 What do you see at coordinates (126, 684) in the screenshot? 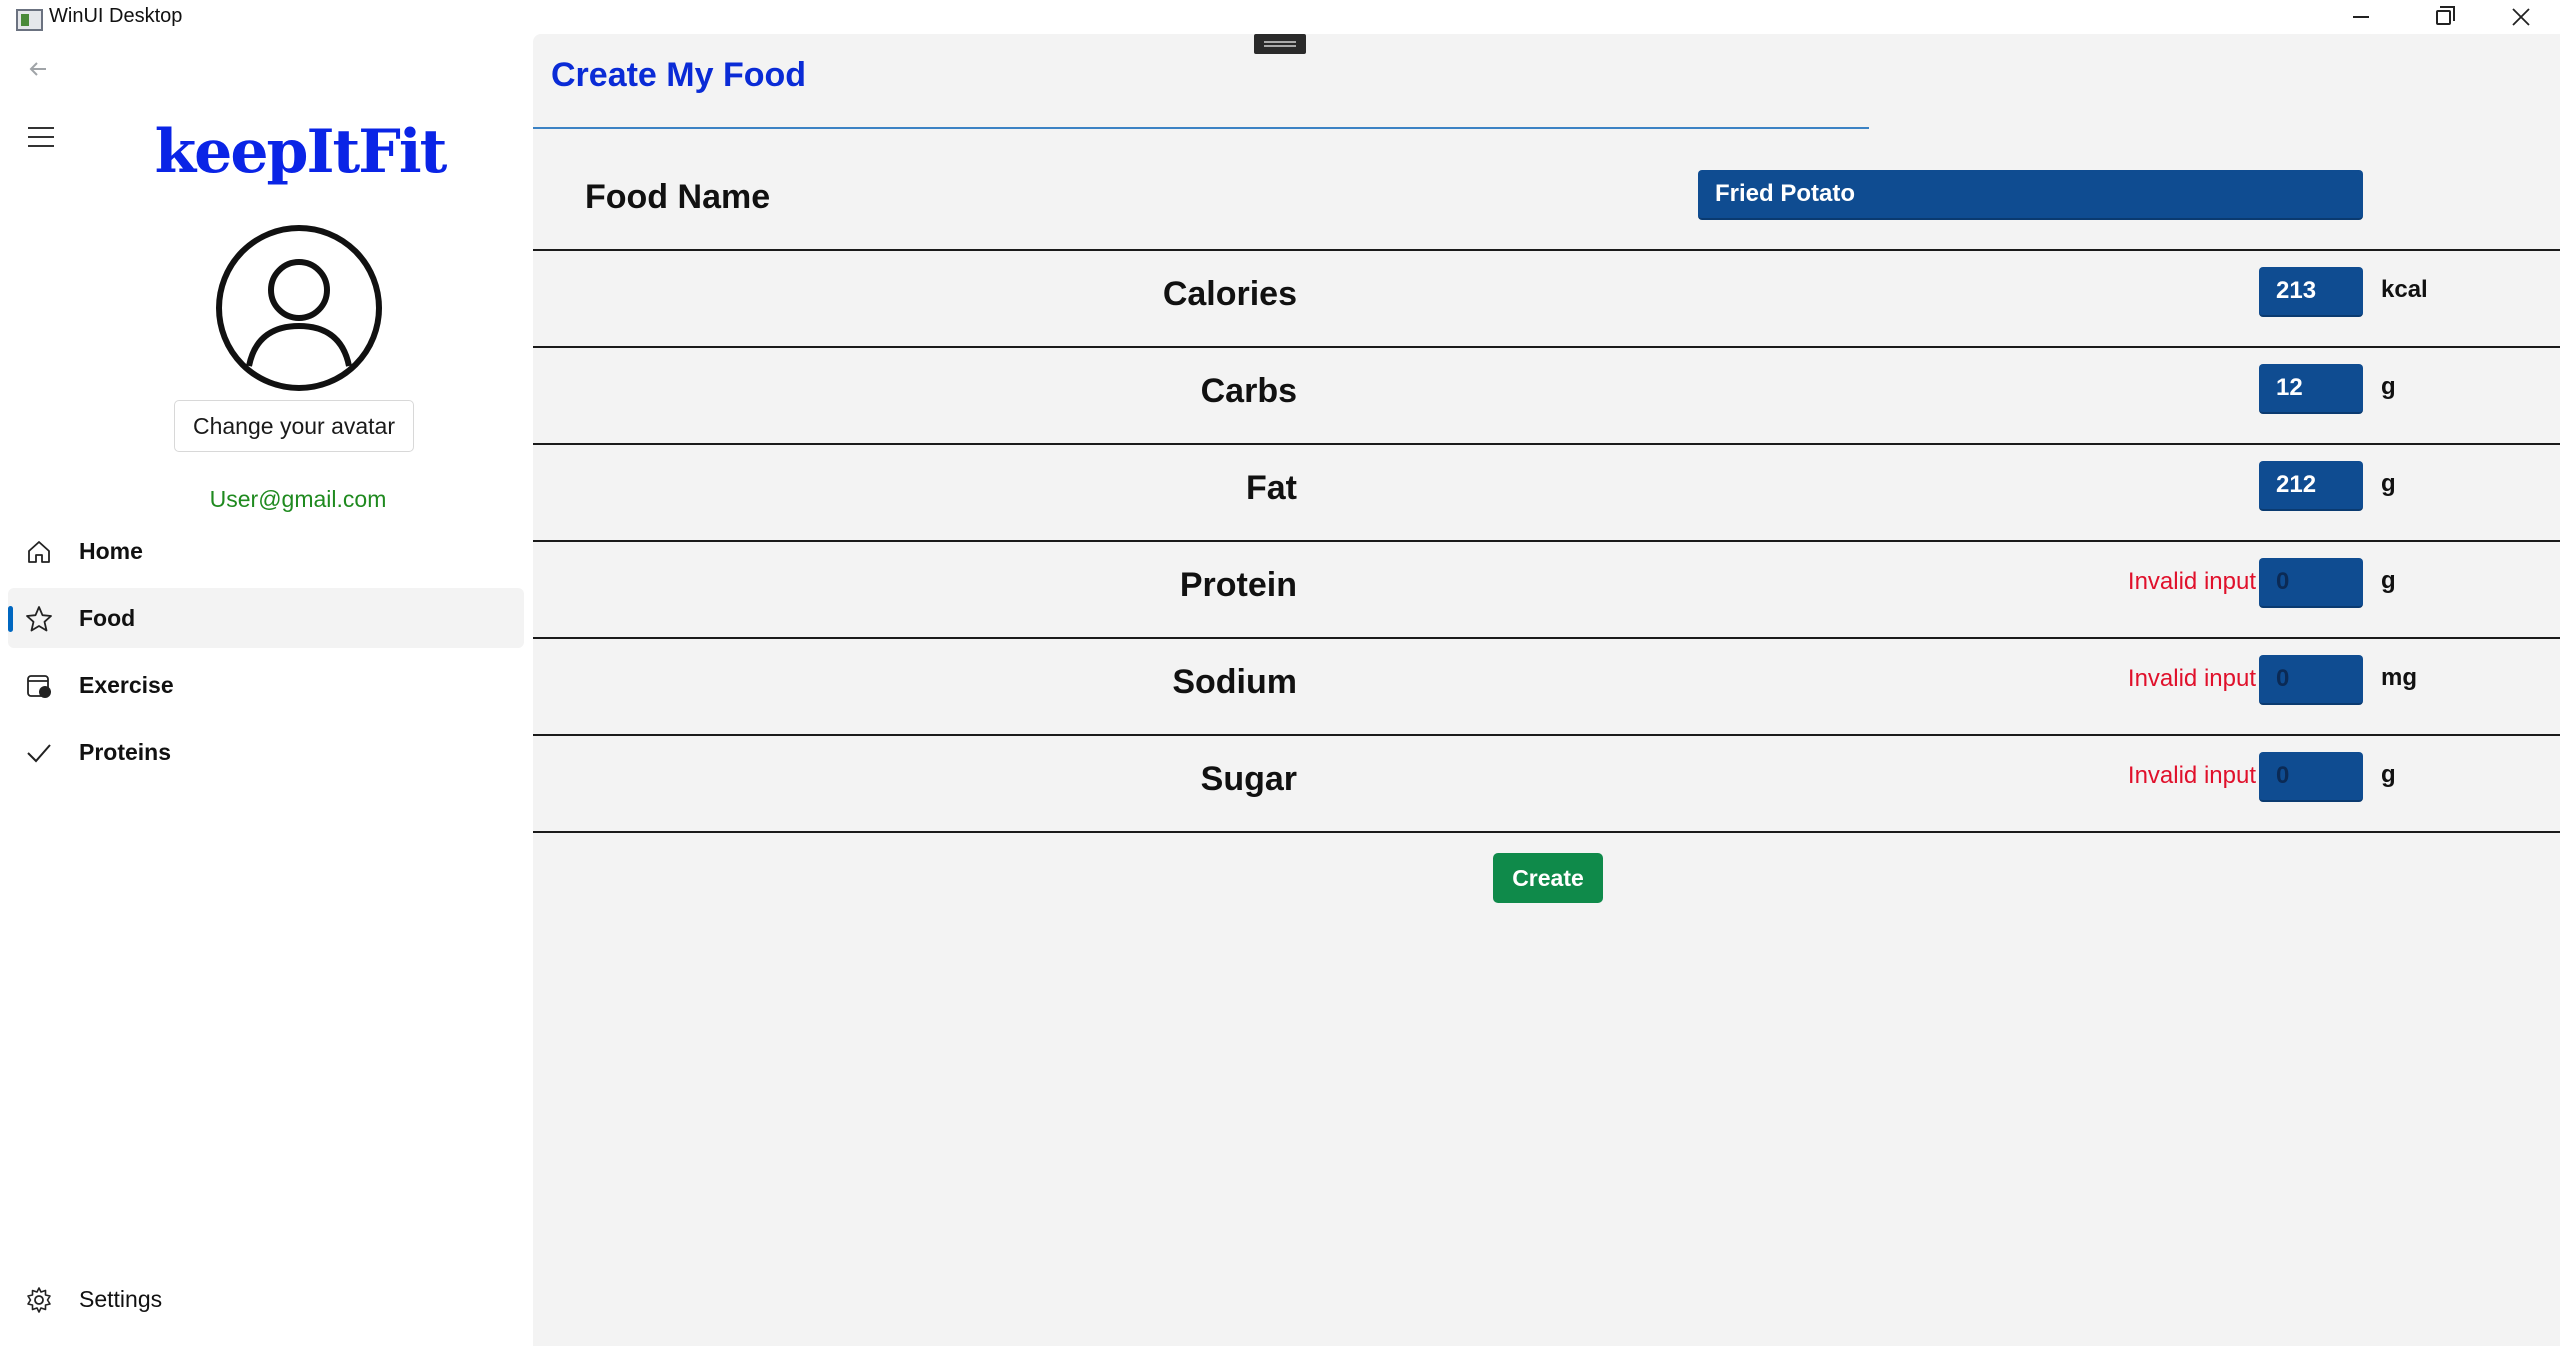
I see `nav-item-label: Exercise` at bounding box center [126, 684].